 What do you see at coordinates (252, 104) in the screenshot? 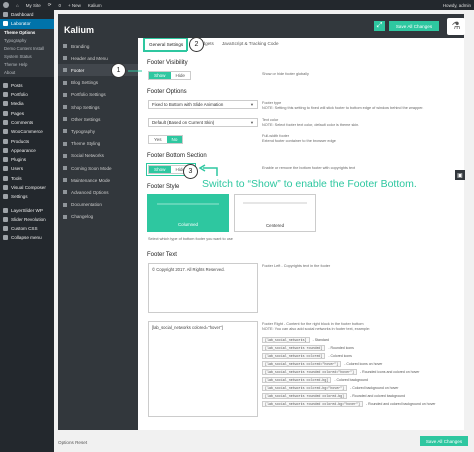
I see `chevron-down-icon: ▼` at bounding box center [252, 104].